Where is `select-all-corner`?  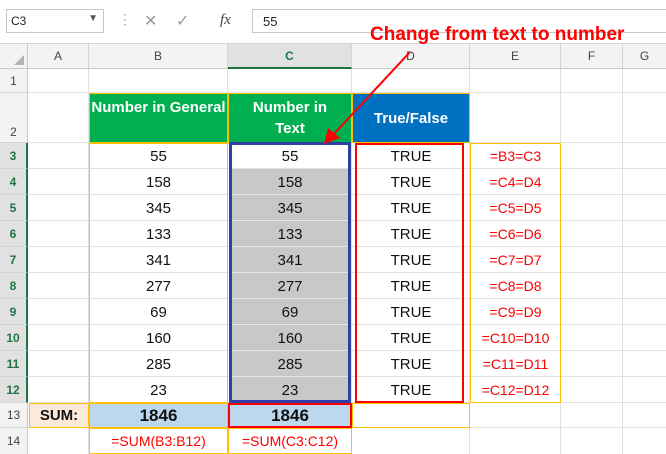 select-all-corner is located at coordinates (14, 56).